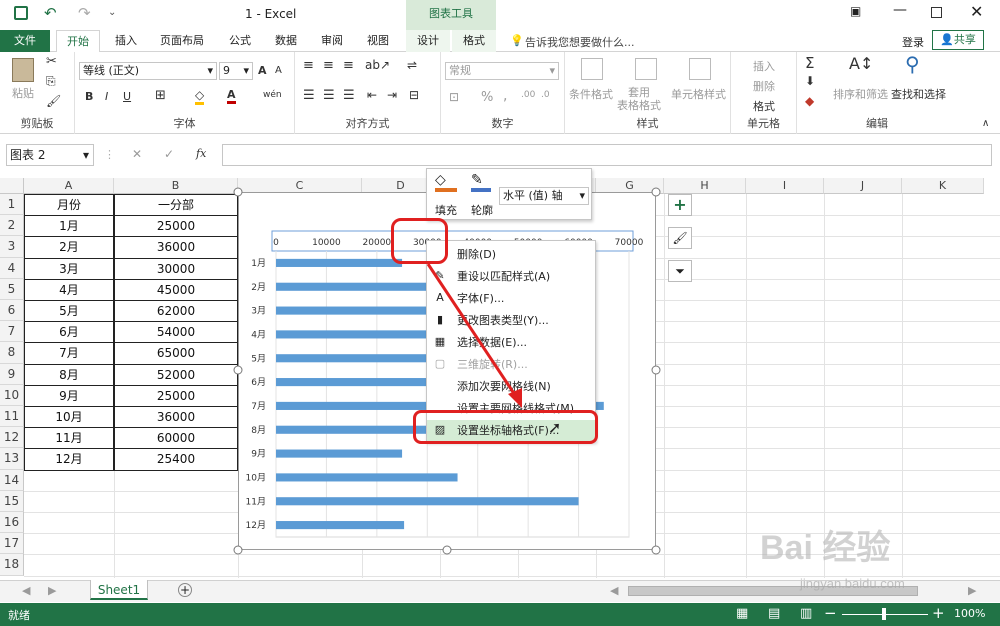 The width and height of the screenshot is (1000, 626). What do you see at coordinates (12, 268) in the screenshot?
I see `row-header-4: 4` at bounding box center [12, 268].